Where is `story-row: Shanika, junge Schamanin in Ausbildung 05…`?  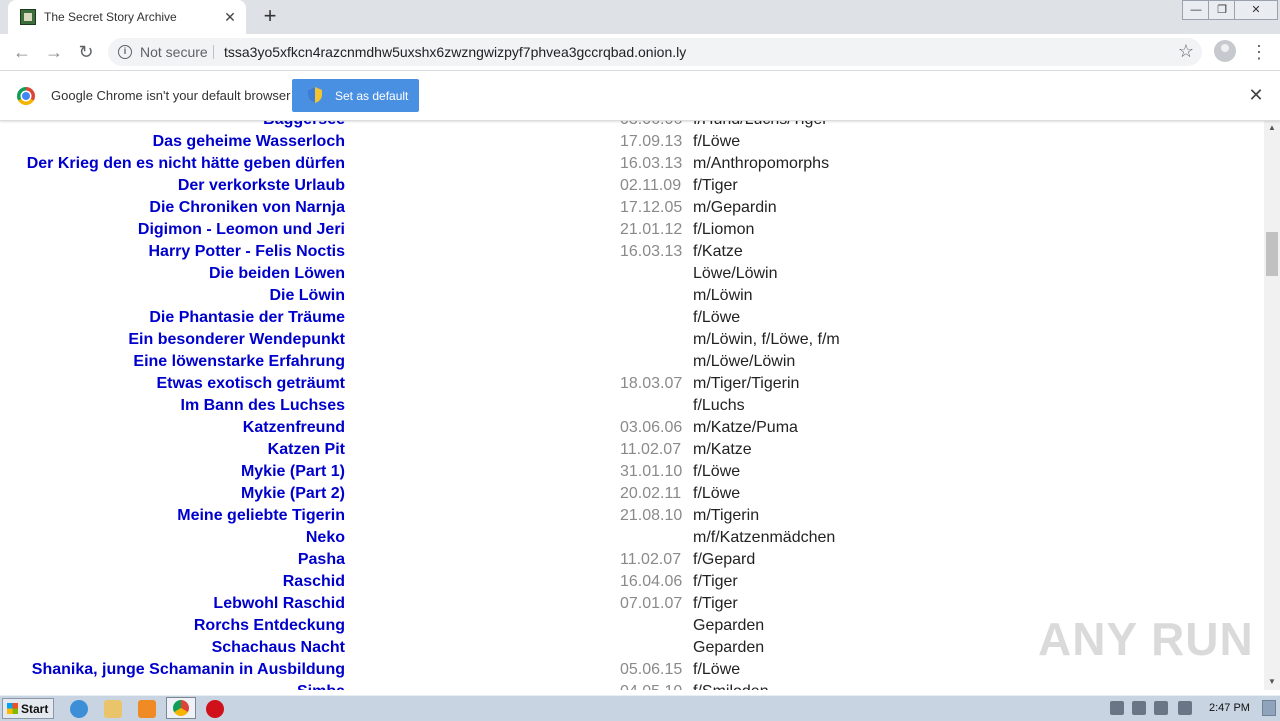 story-row: Shanika, junge Schamanin in Ausbildung 05… is located at coordinates (500, 670).